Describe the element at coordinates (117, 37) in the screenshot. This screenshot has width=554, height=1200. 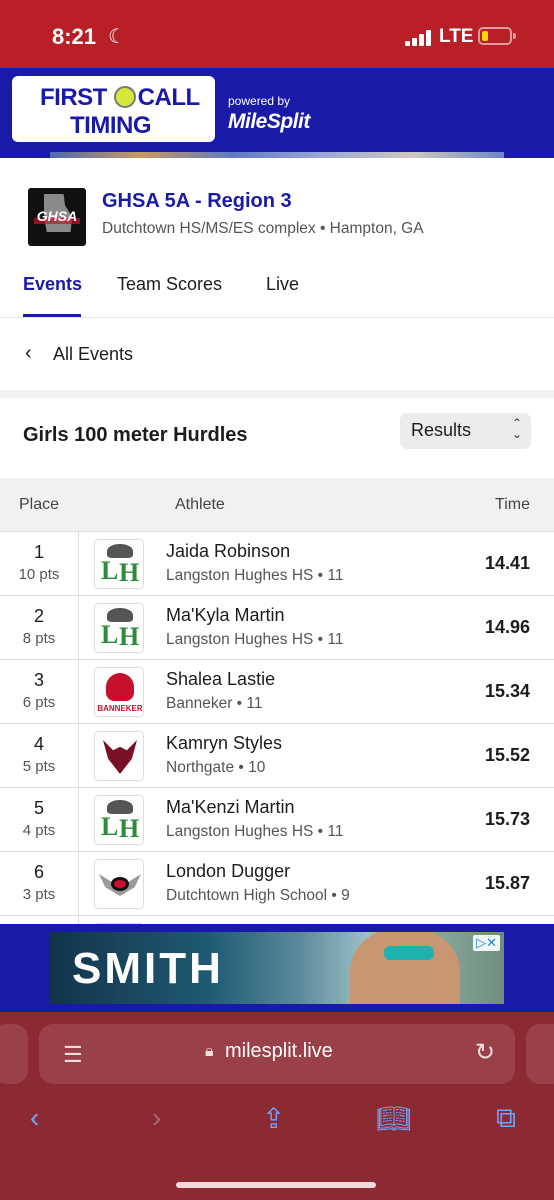
I see `moon-icon: ☾` at that location.